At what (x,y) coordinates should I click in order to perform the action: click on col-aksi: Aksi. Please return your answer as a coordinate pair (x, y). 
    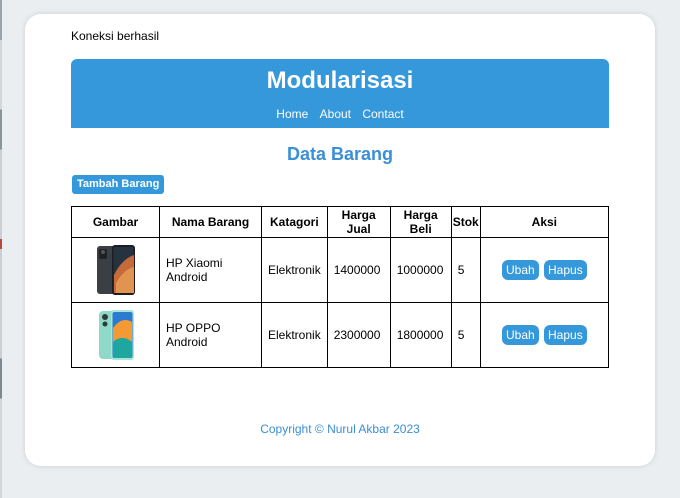
    Looking at the image, I should click on (544, 222).